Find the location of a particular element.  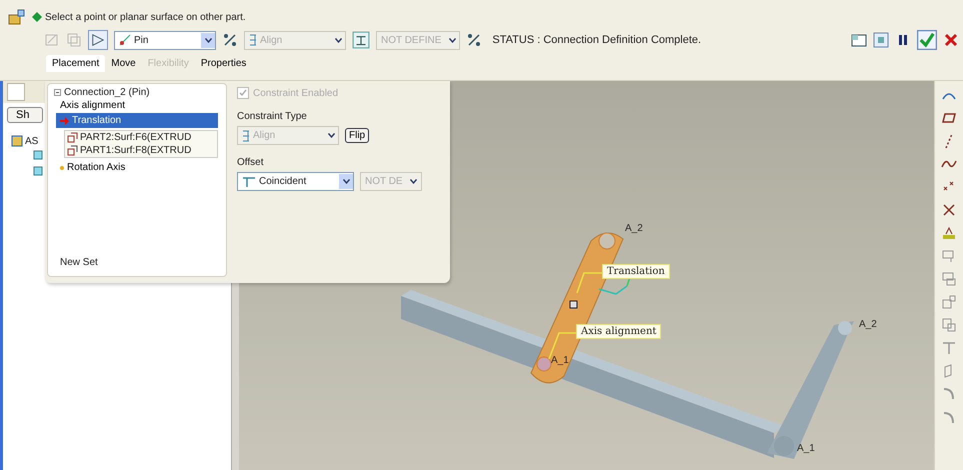

collapse-icon is located at coordinates (57, 92).